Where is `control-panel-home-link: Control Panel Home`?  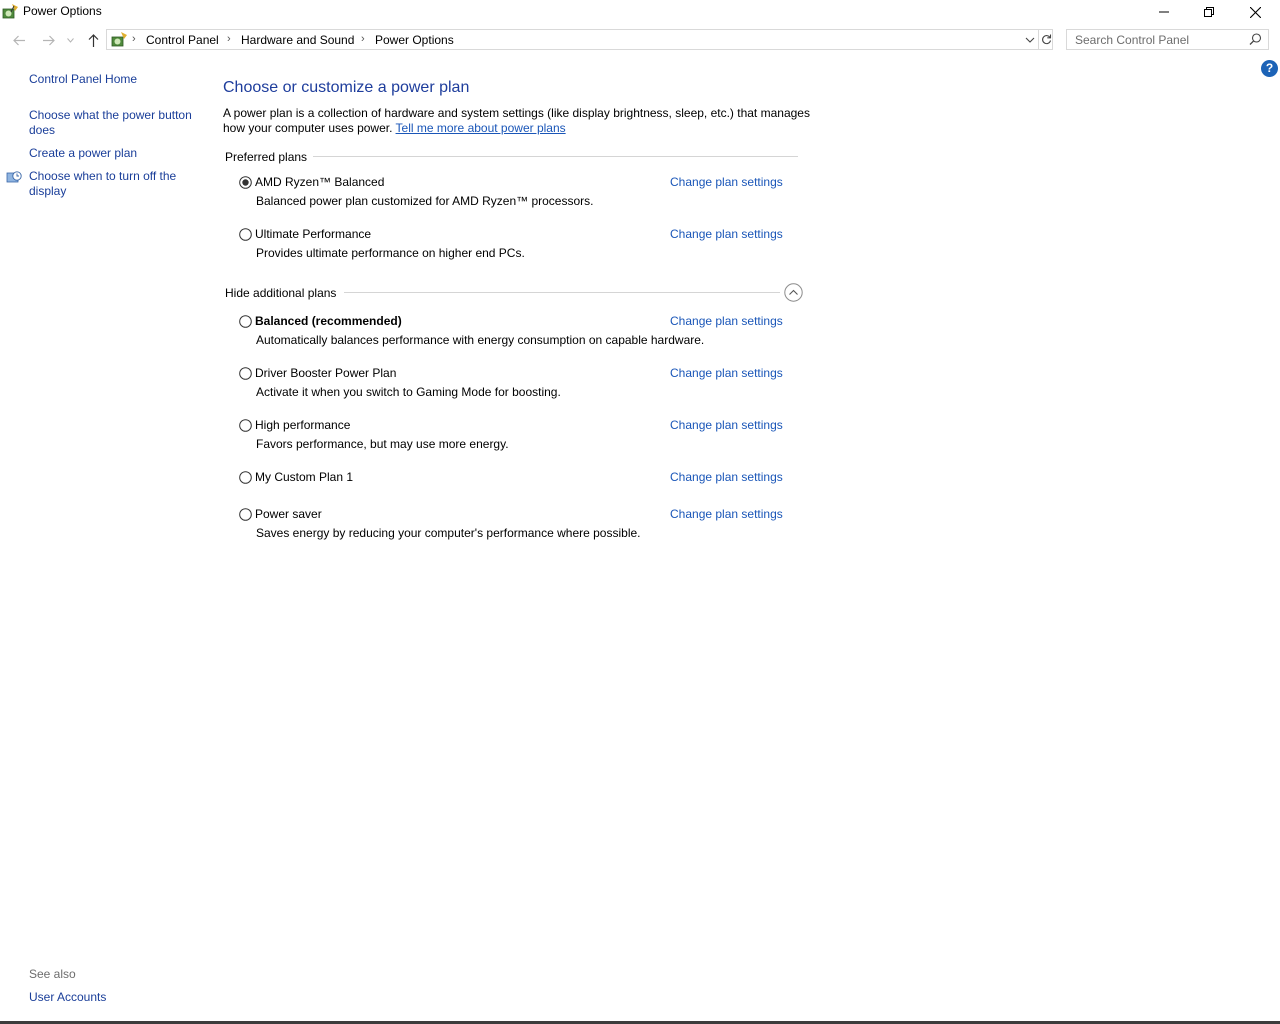
control-panel-home-link: Control Panel Home is located at coordinates (114, 79).